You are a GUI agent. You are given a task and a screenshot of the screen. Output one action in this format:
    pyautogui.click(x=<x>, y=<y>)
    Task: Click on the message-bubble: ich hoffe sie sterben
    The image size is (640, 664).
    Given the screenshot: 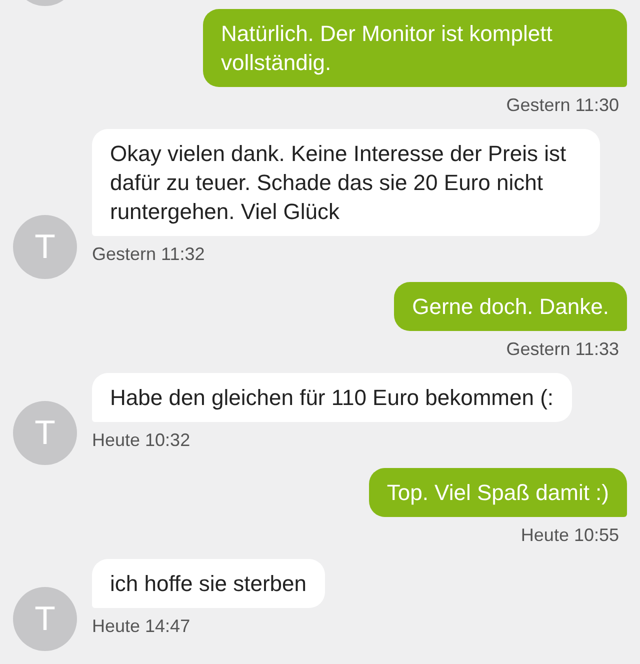 What is the action you would take?
    pyautogui.click(x=208, y=583)
    